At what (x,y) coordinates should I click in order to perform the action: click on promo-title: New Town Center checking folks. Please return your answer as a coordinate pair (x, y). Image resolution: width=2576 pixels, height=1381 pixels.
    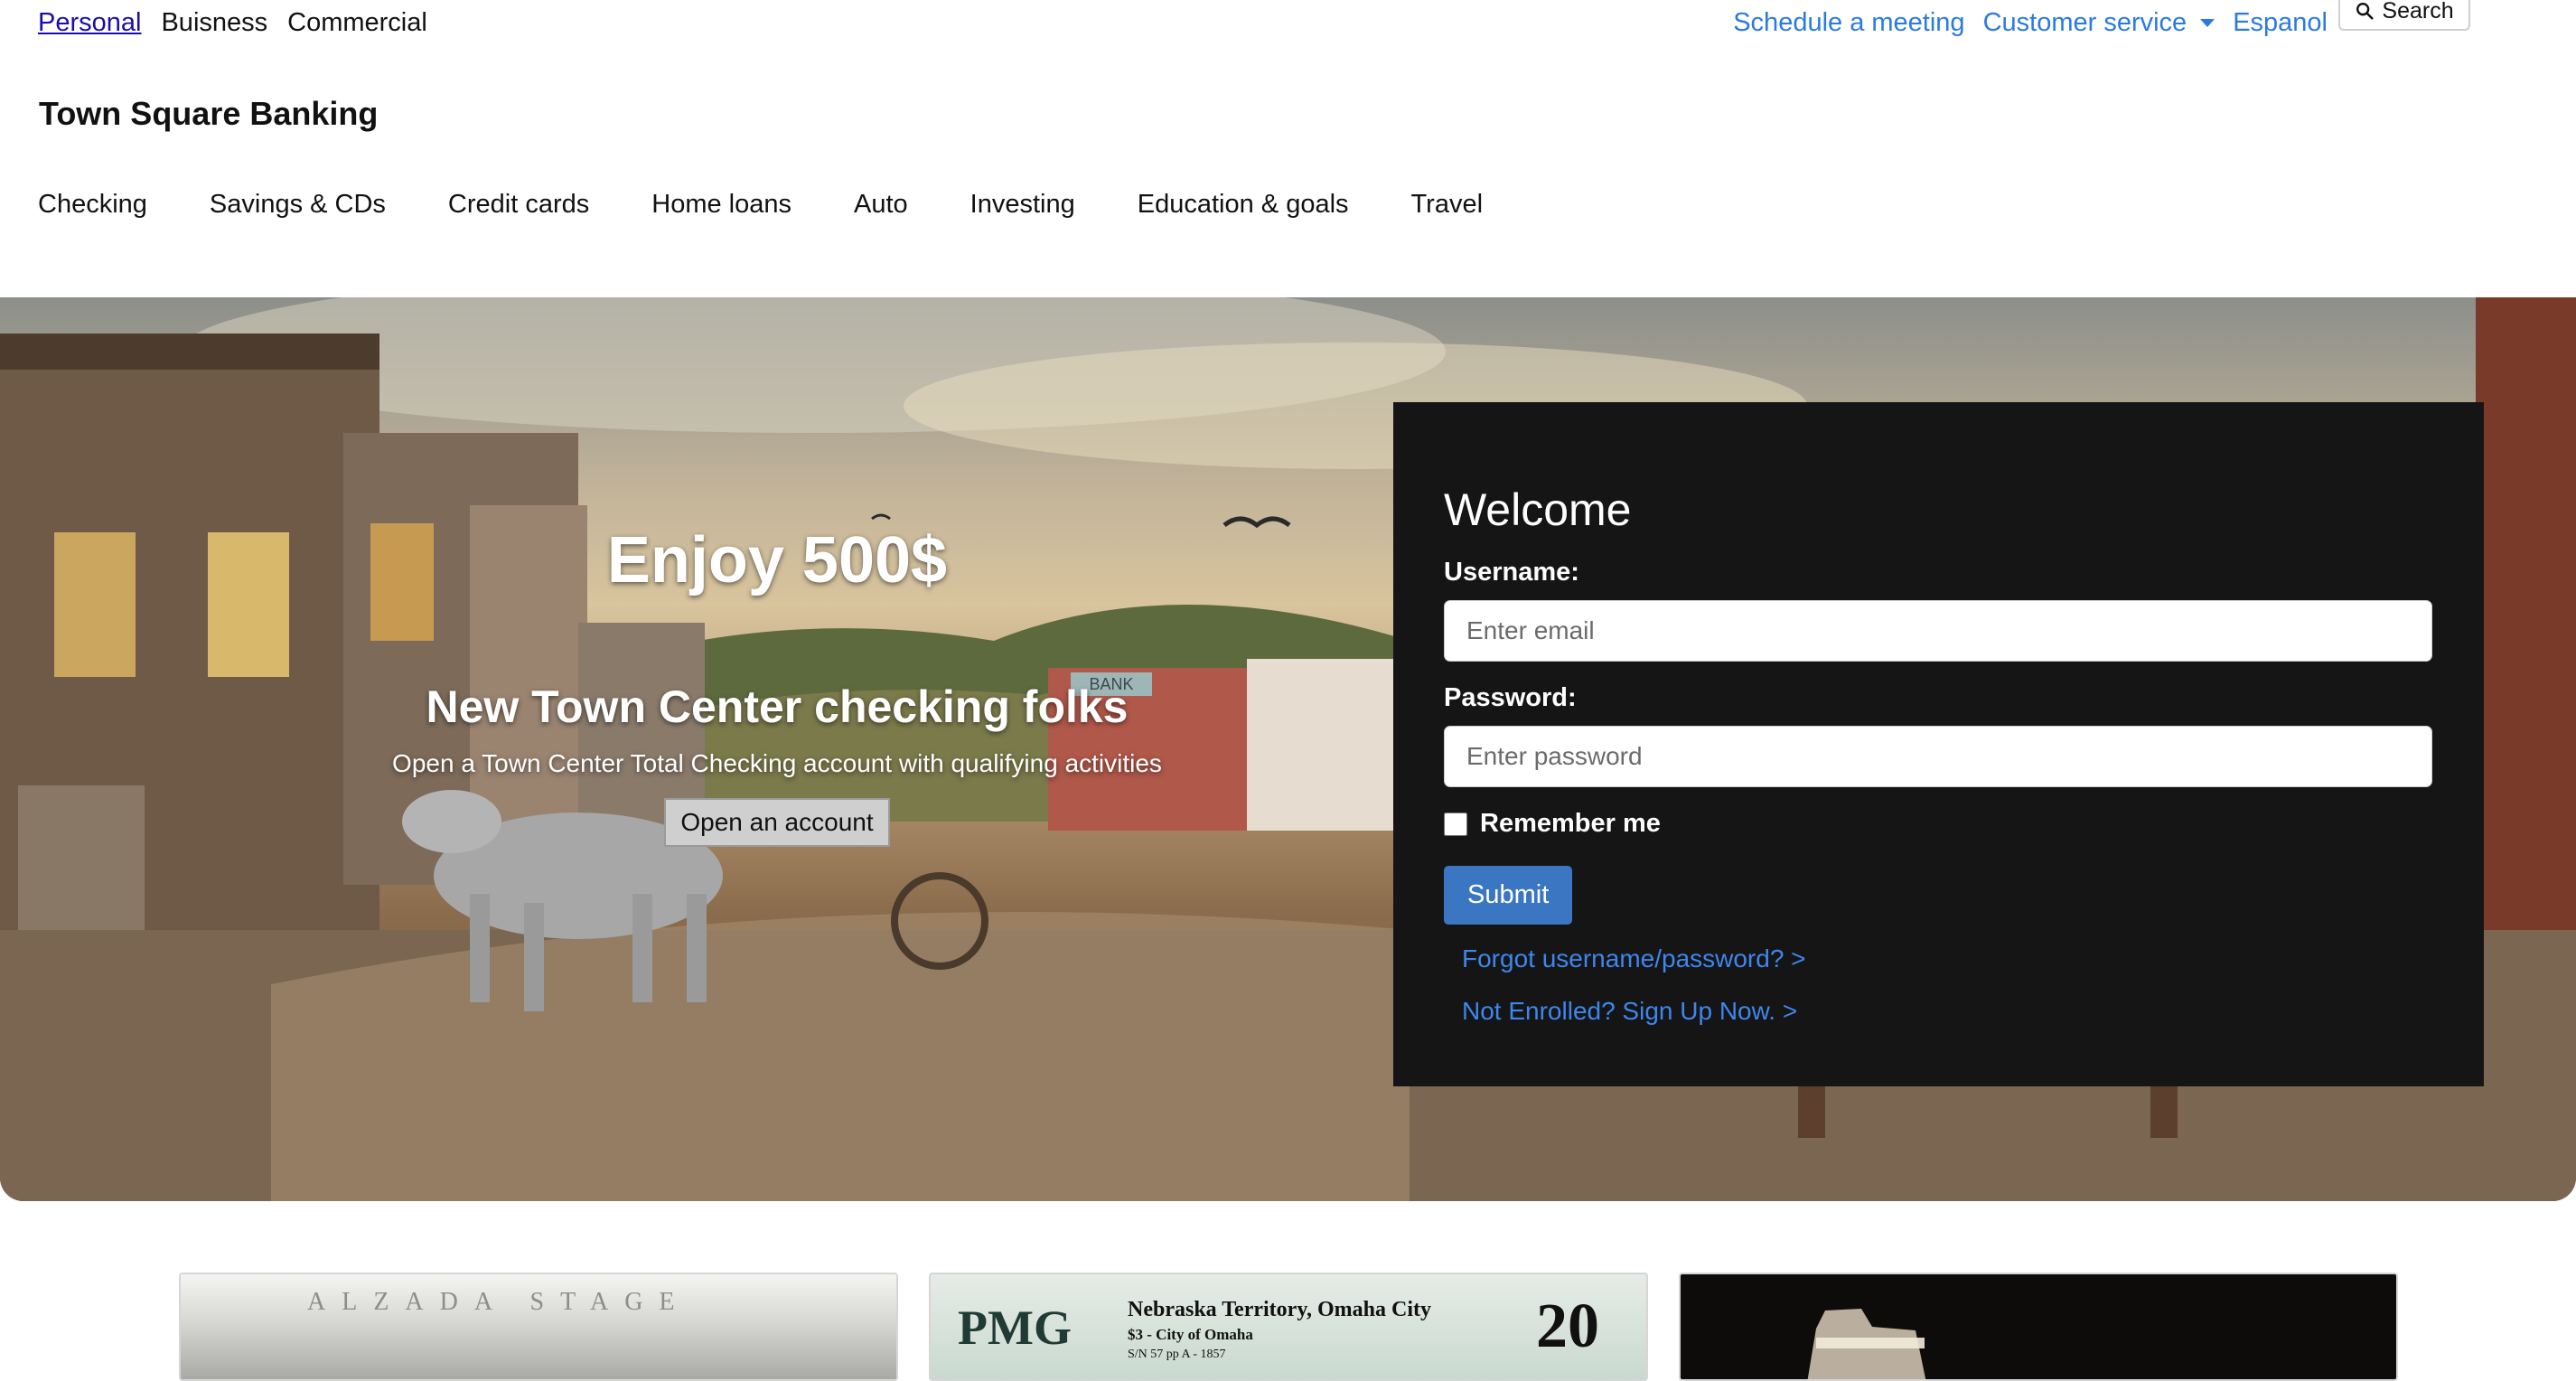
    Looking at the image, I should click on (777, 706).